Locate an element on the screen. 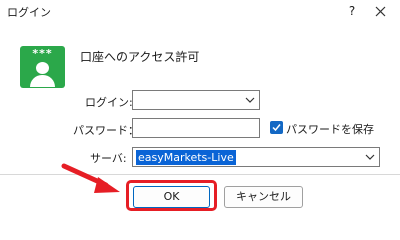 The height and width of the screenshot is (240, 400). login-label: ログイン: is located at coordinates (109, 102).